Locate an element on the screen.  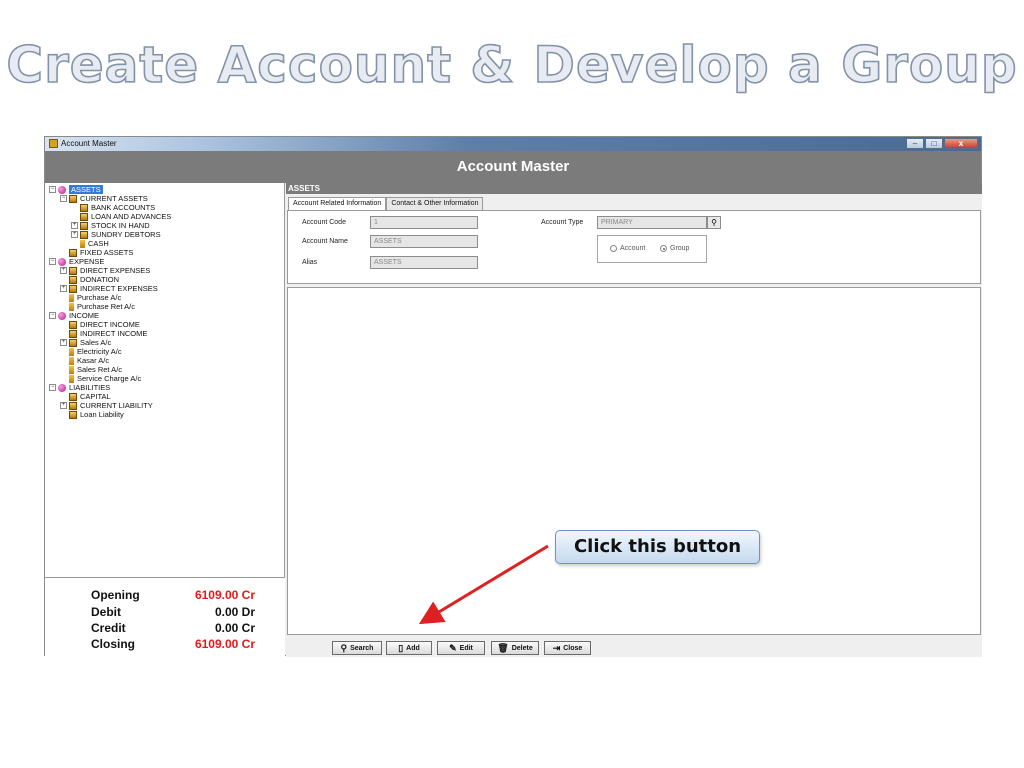
root-group-icon is located at coordinates (62, 189).